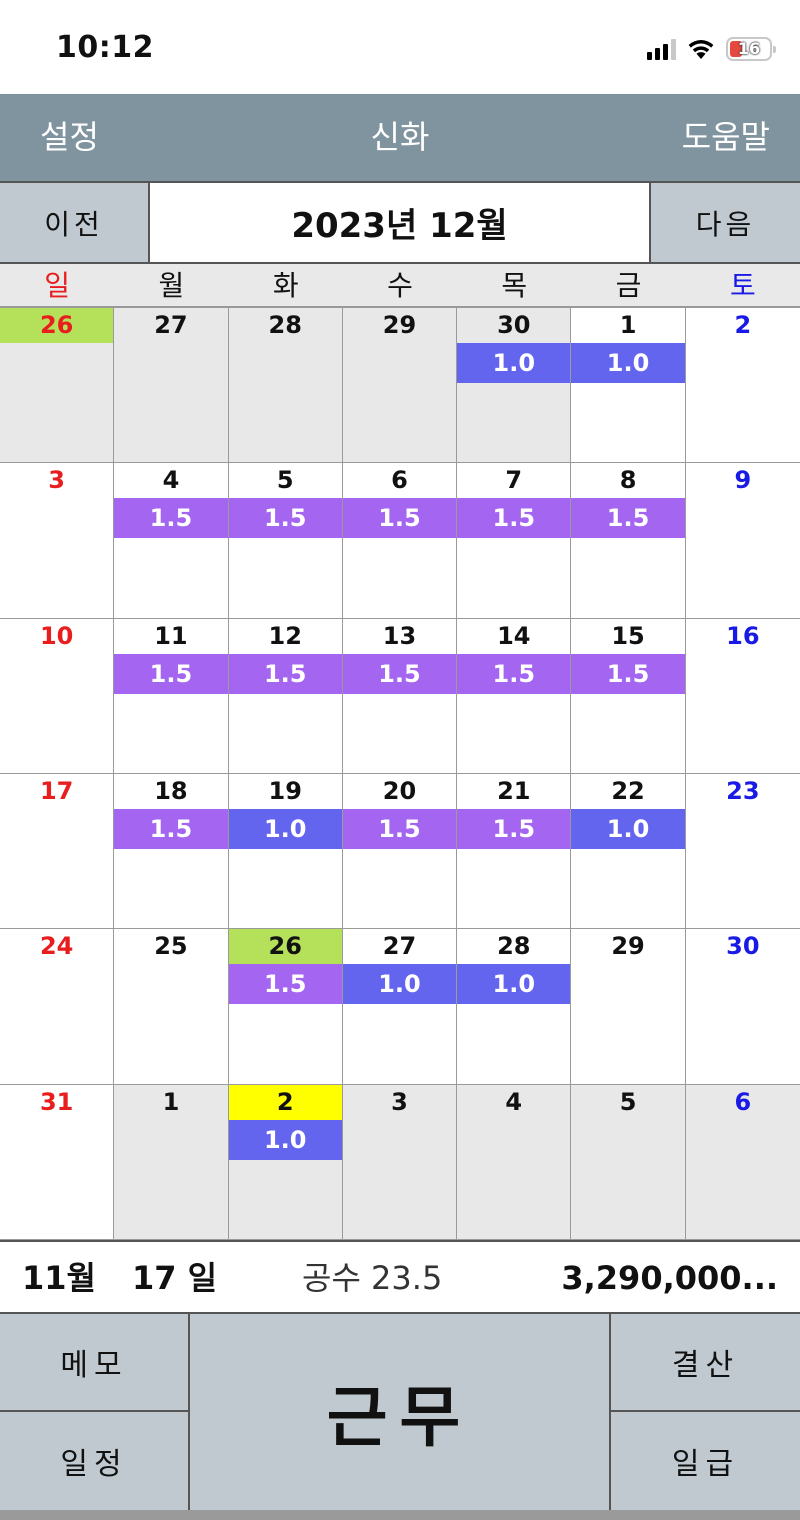 The image size is (800, 1520). I want to click on day-number: 7, so click(514, 480).